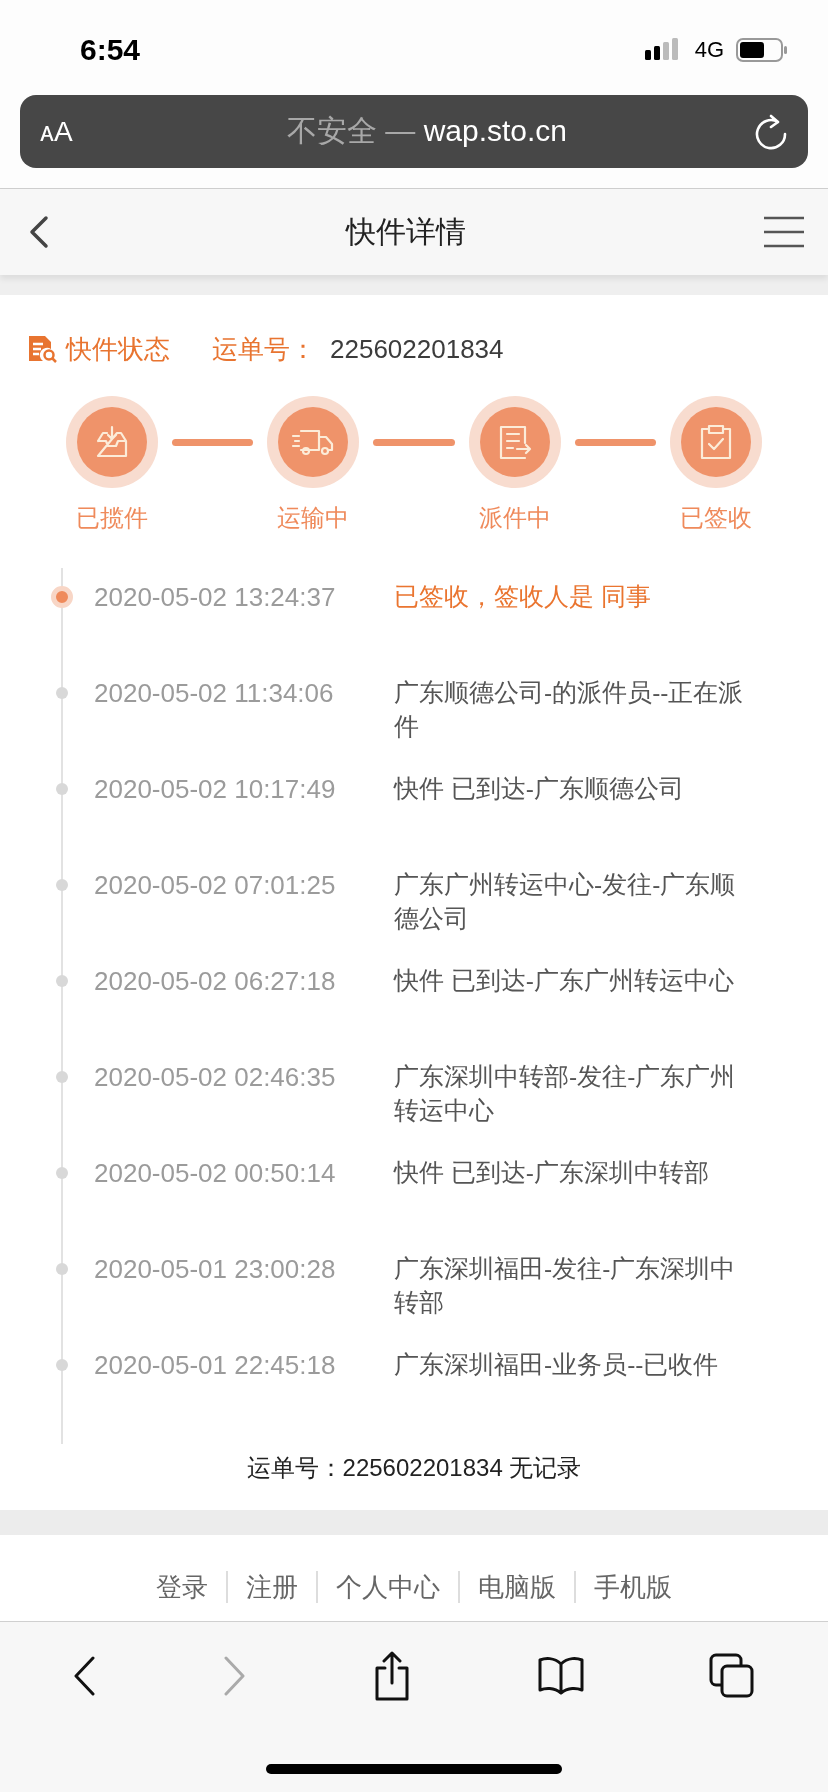 This screenshot has height=1792, width=828. What do you see at coordinates (732, 1676) in the screenshot?
I see `tabs-icon` at bounding box center [732, 1676].